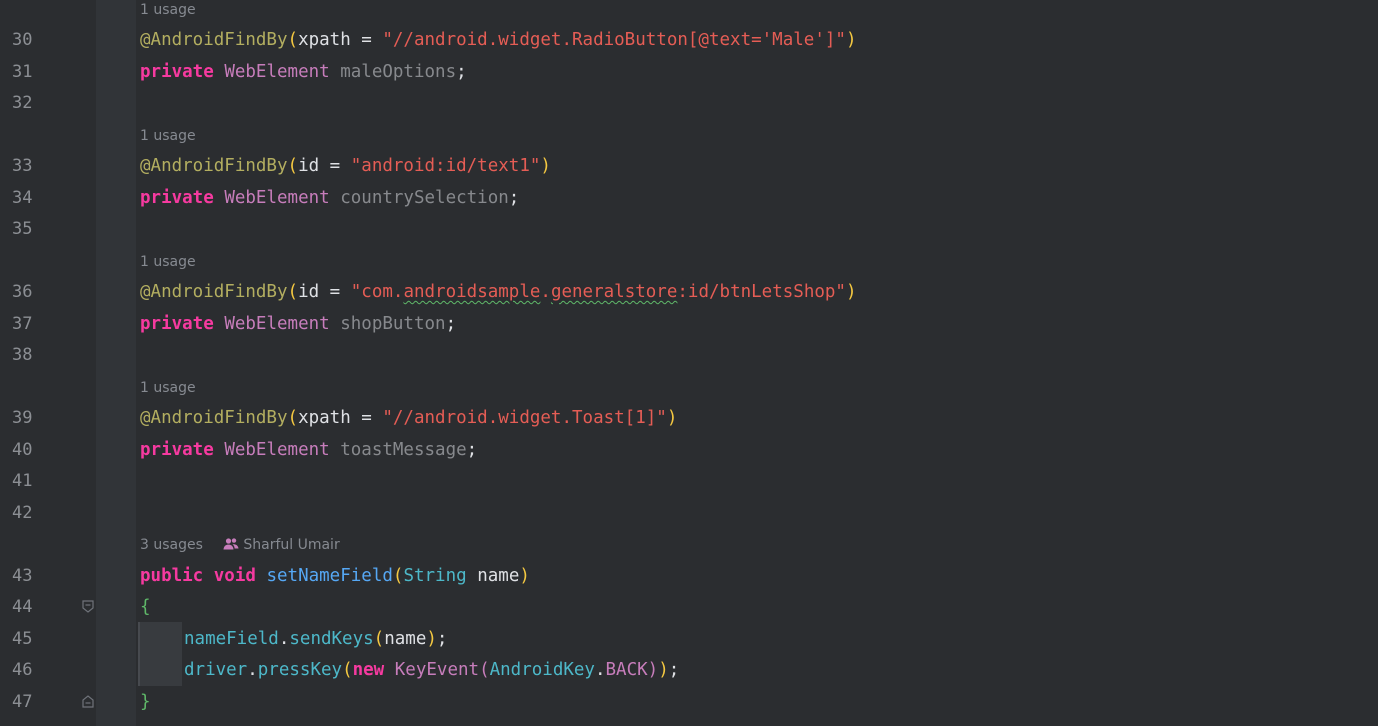  I want to click on string-literal: :id/btnLetsShop", so click(761, 292).